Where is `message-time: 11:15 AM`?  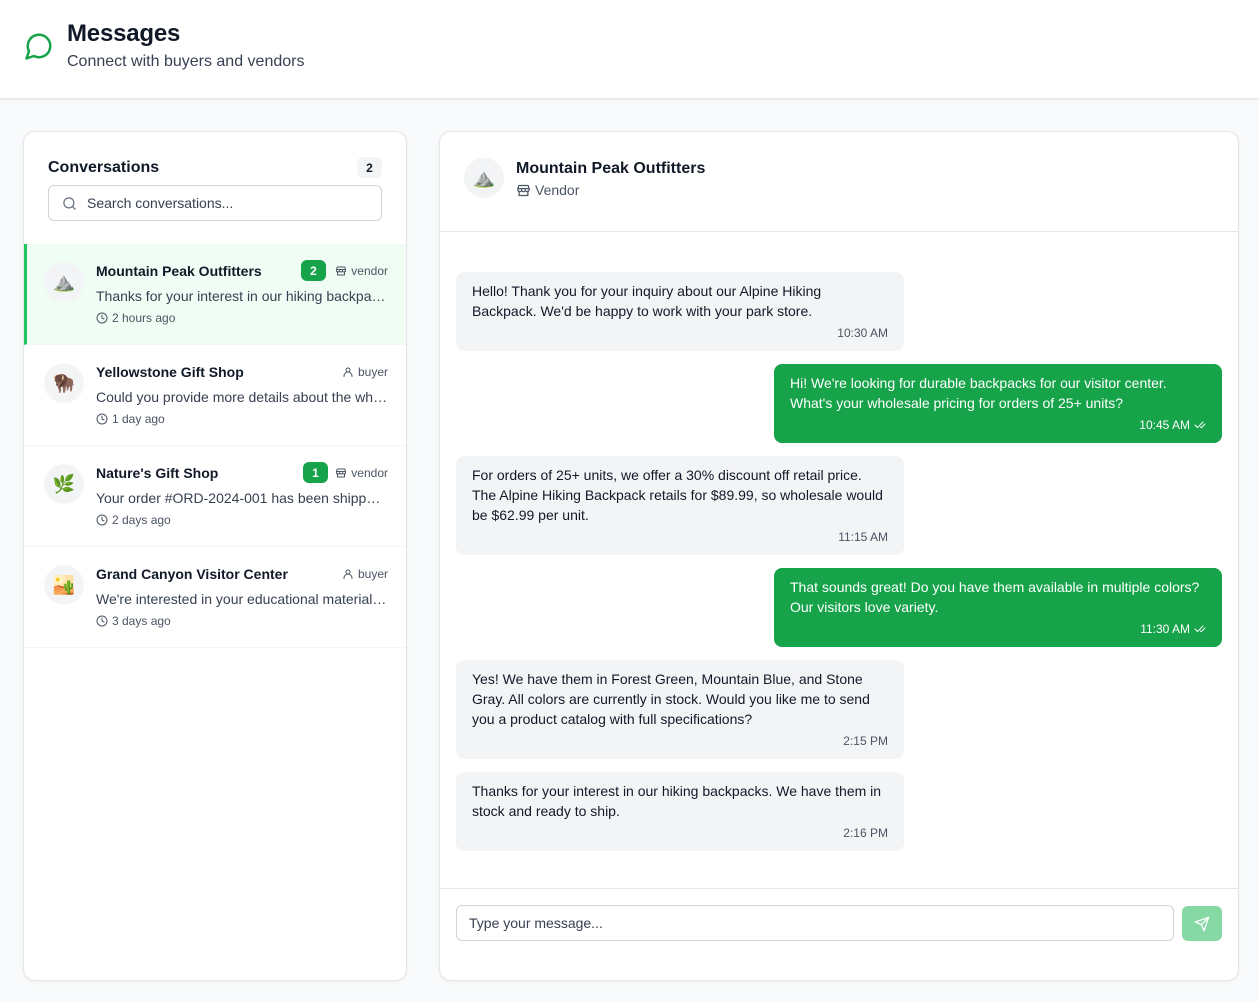 message-time: 11:15 AM is located at coordinates (680, 537).